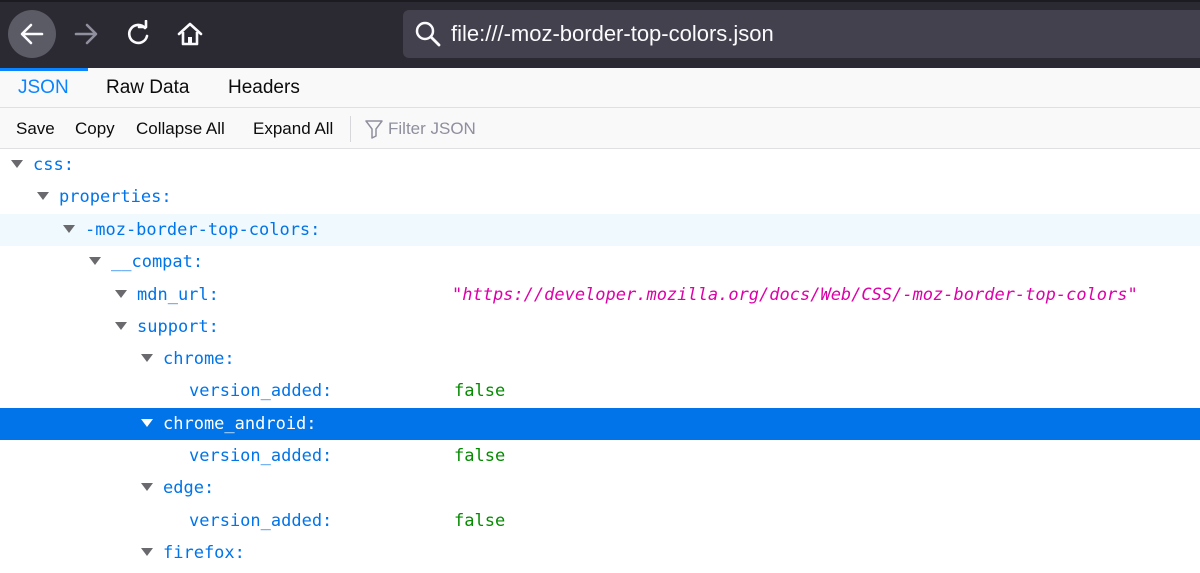  What do you see at coordinates (178, 295) in the screenshot?
I see `tree-key: mdn_url:` at bounding box center [178, 295].